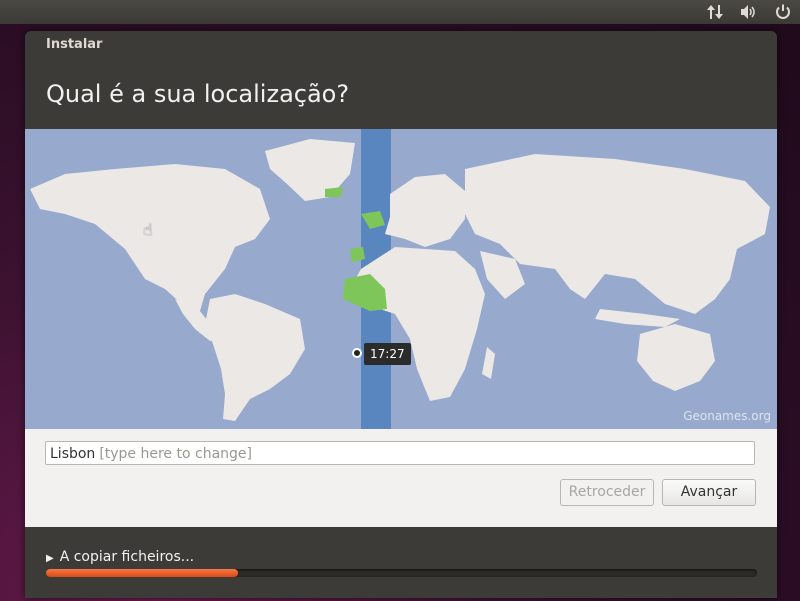 This screenshot has width=800, height=601. Describe the element at coordinates (488, 363) in the screenshot. I see `land-madagascar` at that location.